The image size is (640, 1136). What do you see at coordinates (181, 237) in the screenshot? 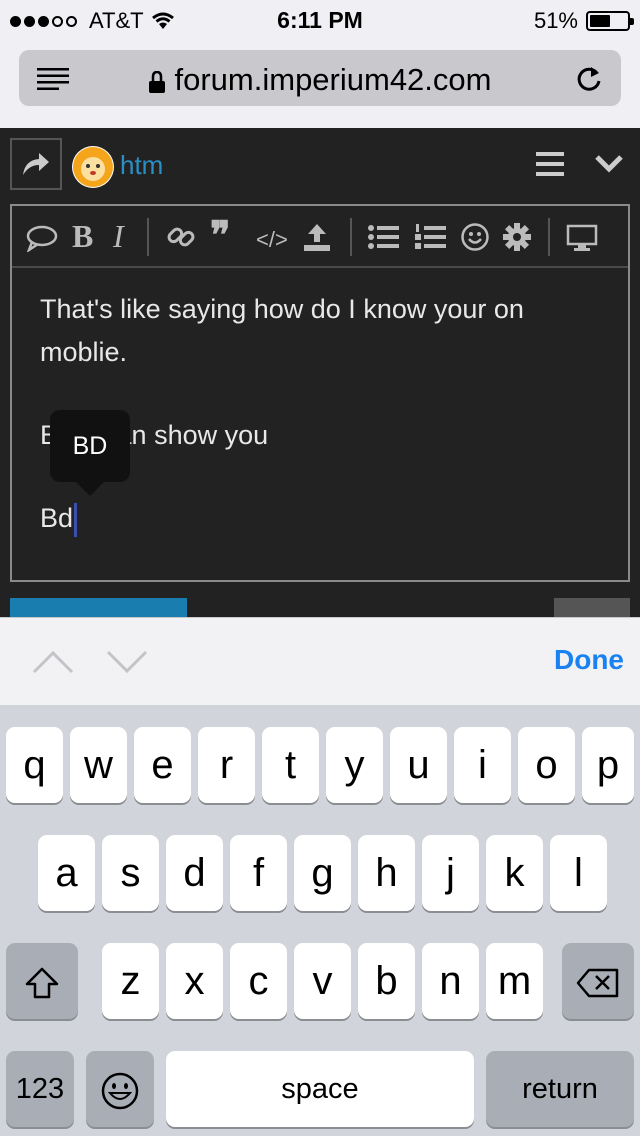
I see `link-icon` at bounding box center [181, 237].